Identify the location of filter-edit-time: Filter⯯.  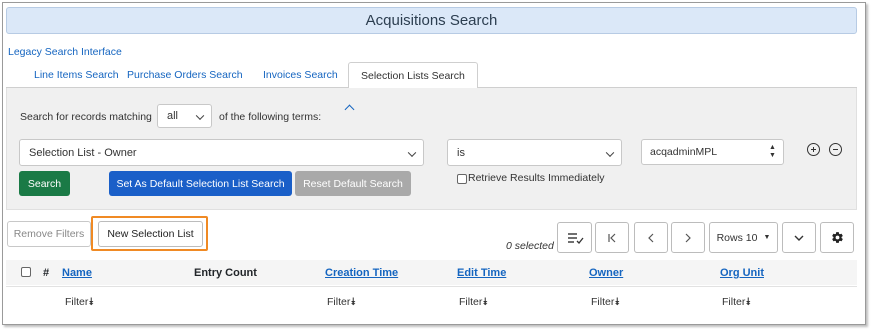
(474, 302).